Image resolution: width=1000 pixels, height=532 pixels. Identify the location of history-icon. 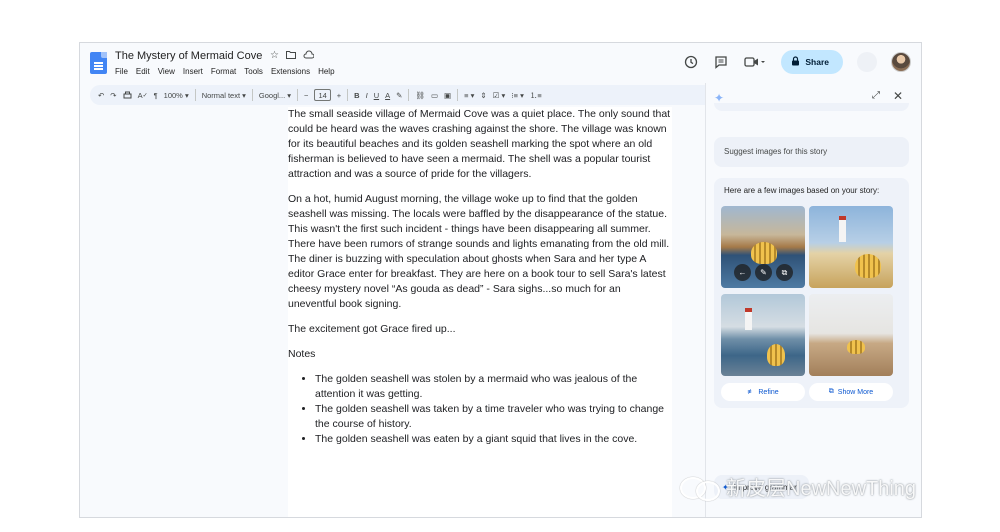
(691, 62).